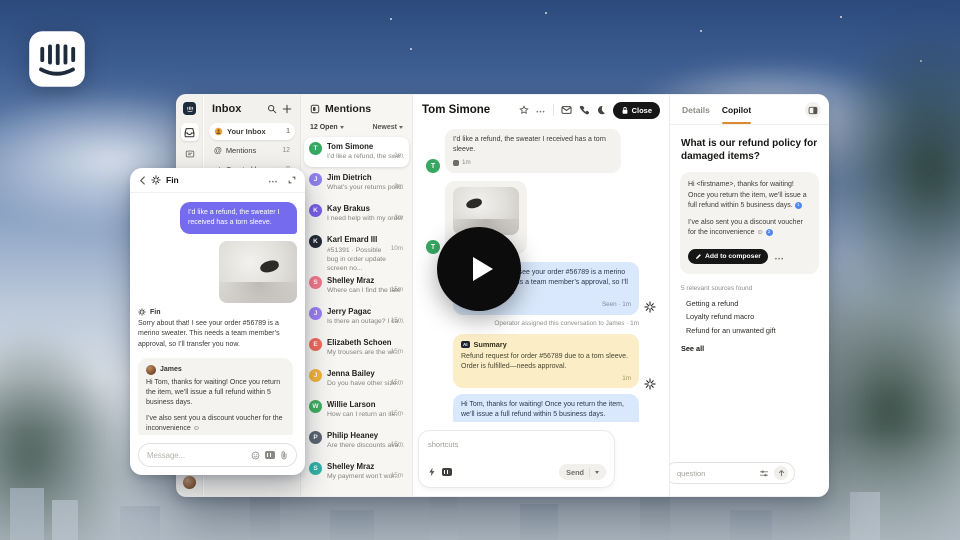  I want to click on conversation-time: 3m, so click(398, 217).